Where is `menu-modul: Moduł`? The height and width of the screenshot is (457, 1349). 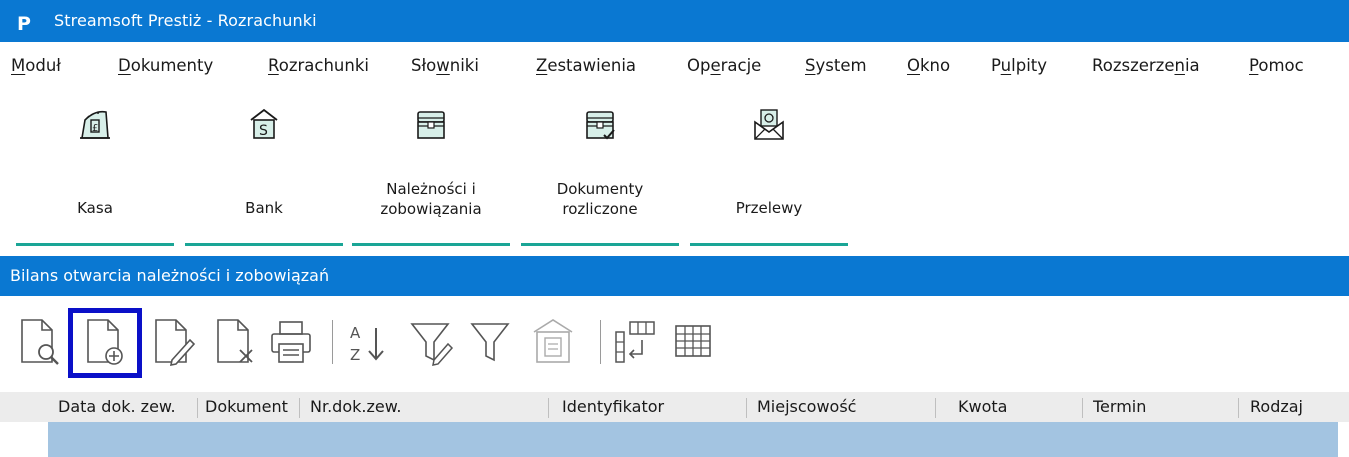
menu-modul: Moduł is located at coordinates (36, 65).